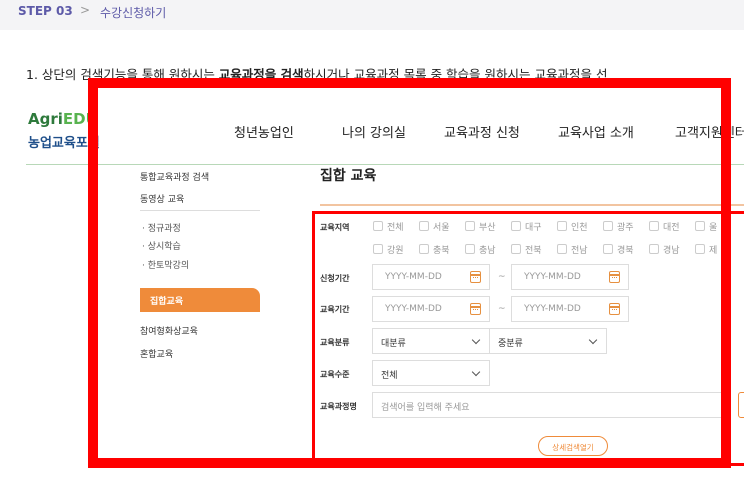 This screenshot has height=480, width=744. I want to click on step-number: STEP 03, so click(45, 11).